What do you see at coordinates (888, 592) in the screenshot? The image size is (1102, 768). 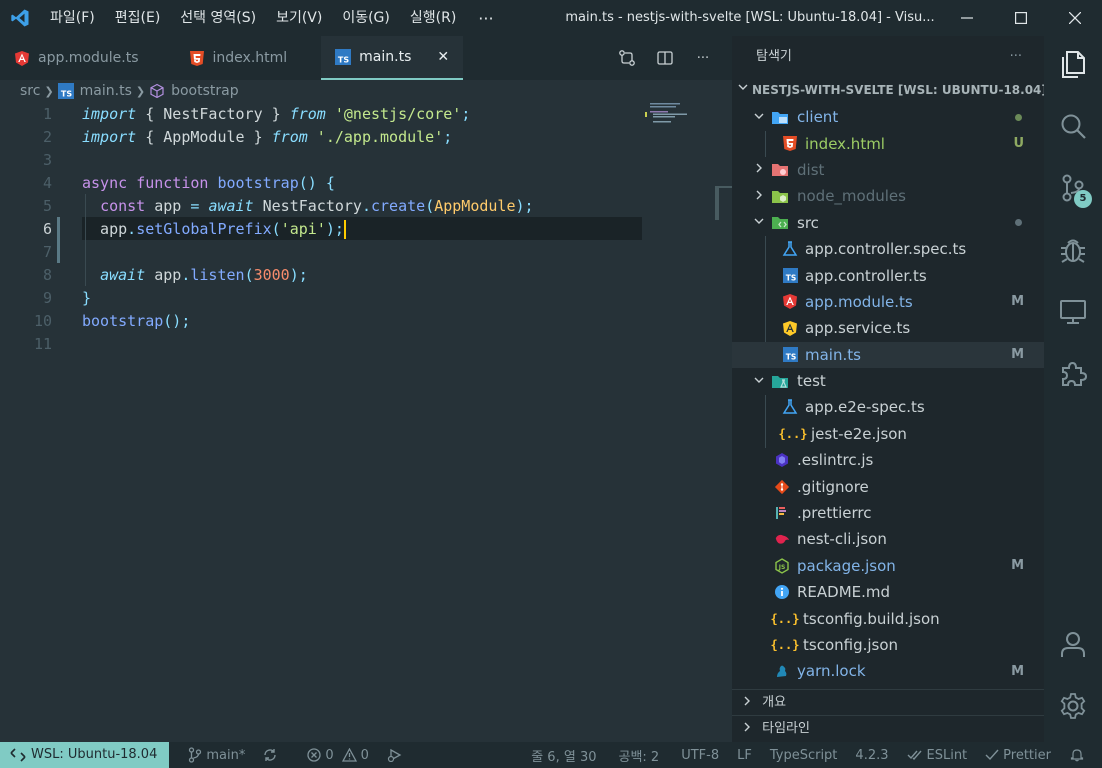 I see `tree-item-readme-md: README.md` at bounding box center [888, 592].